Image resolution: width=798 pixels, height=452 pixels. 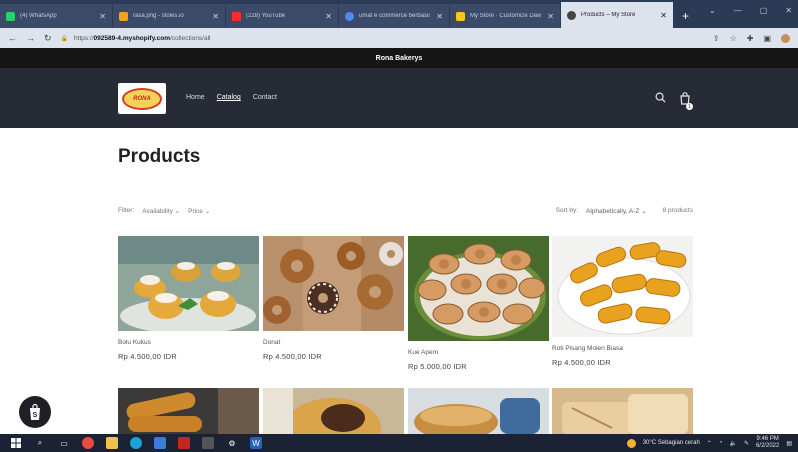 I want to click on nav-catalog: Catalog, so click(x=229, y=97).